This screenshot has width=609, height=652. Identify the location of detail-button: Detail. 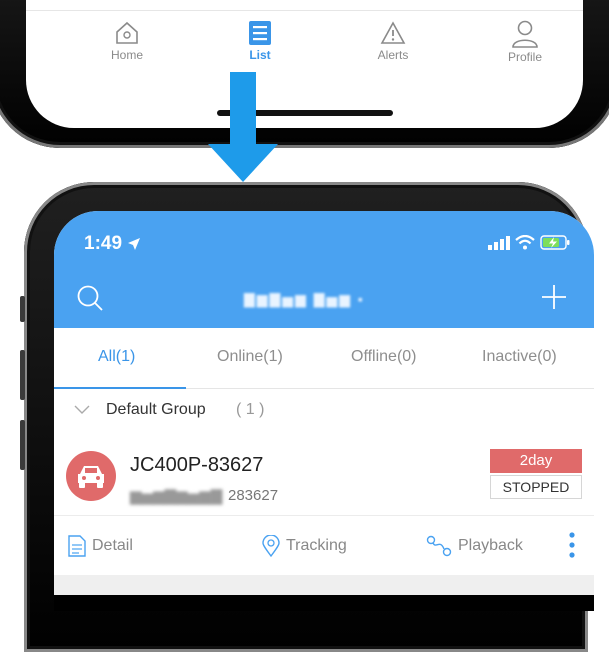
(100, 546).